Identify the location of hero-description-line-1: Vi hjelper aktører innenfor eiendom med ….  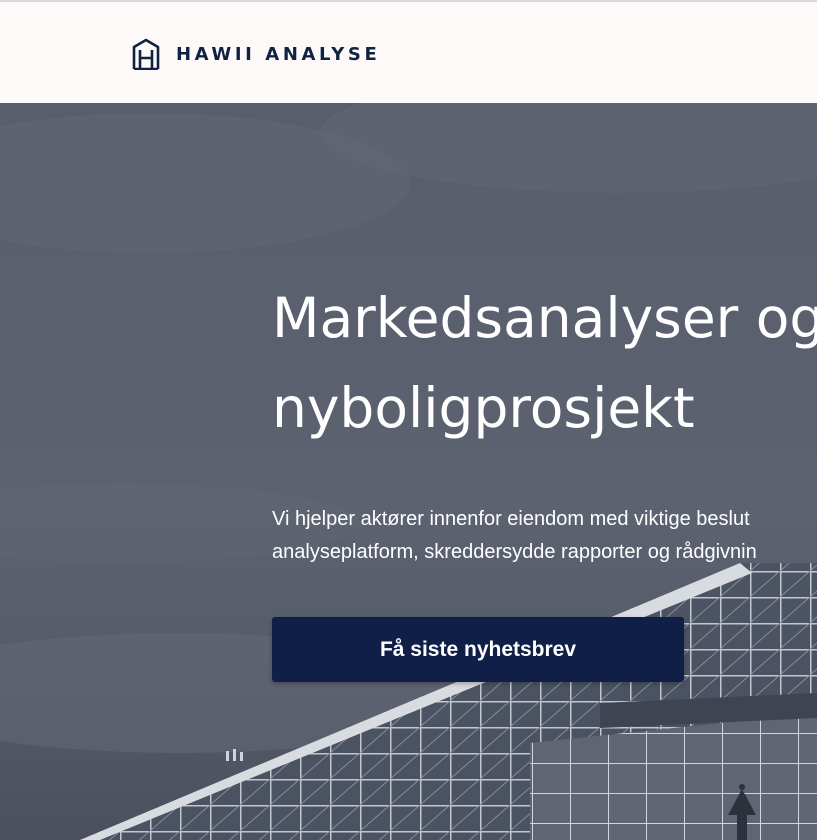
(511, 519).